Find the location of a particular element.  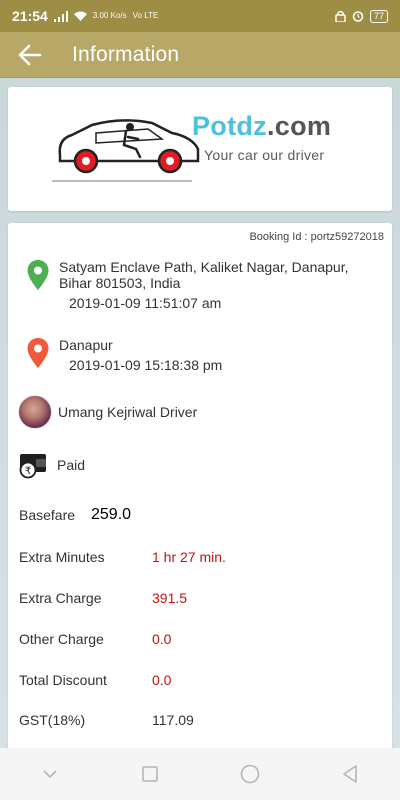

car-driver-icon is located at coordinates (126, 150).